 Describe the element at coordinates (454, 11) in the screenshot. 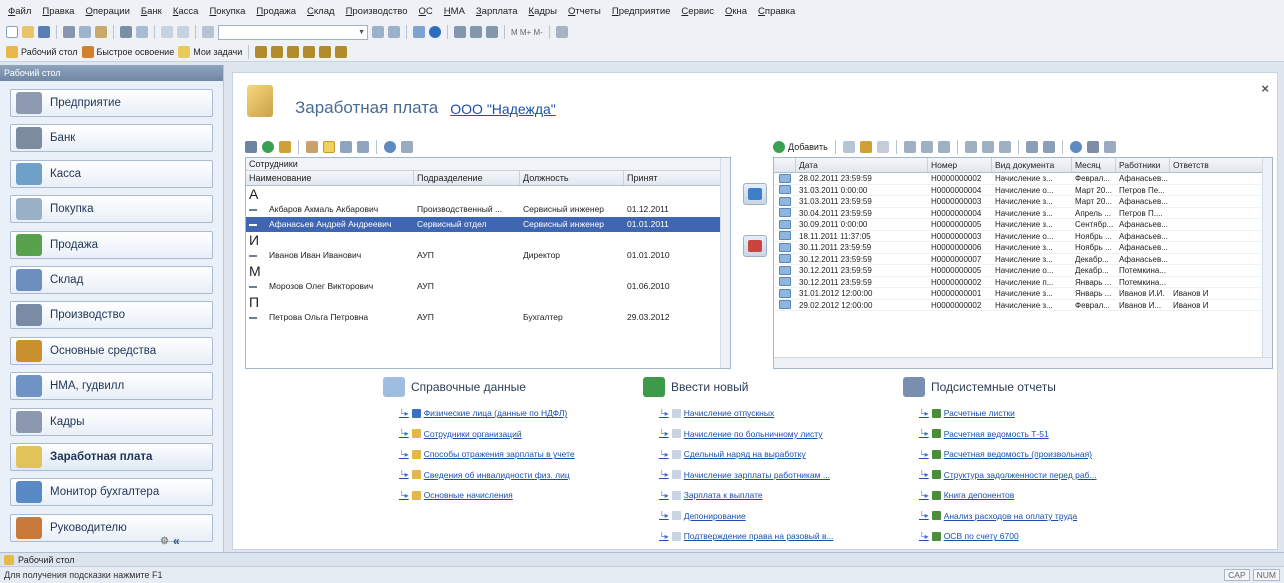

I see `menu-item: НМА` at that location.